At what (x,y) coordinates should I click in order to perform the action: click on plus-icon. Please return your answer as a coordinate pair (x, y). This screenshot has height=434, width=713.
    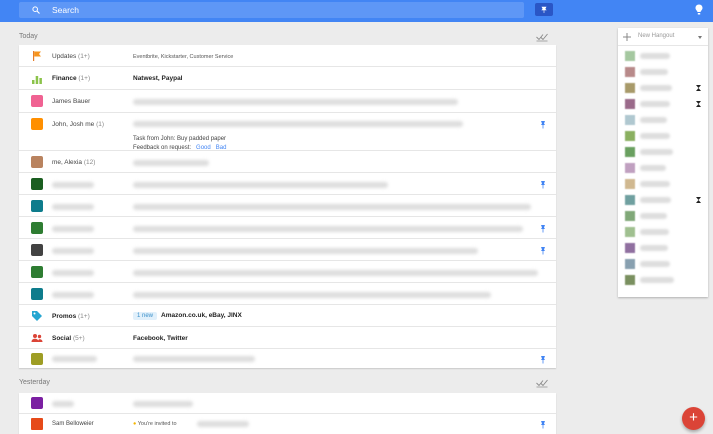
    Looking at the image, I should click on (627, 37).